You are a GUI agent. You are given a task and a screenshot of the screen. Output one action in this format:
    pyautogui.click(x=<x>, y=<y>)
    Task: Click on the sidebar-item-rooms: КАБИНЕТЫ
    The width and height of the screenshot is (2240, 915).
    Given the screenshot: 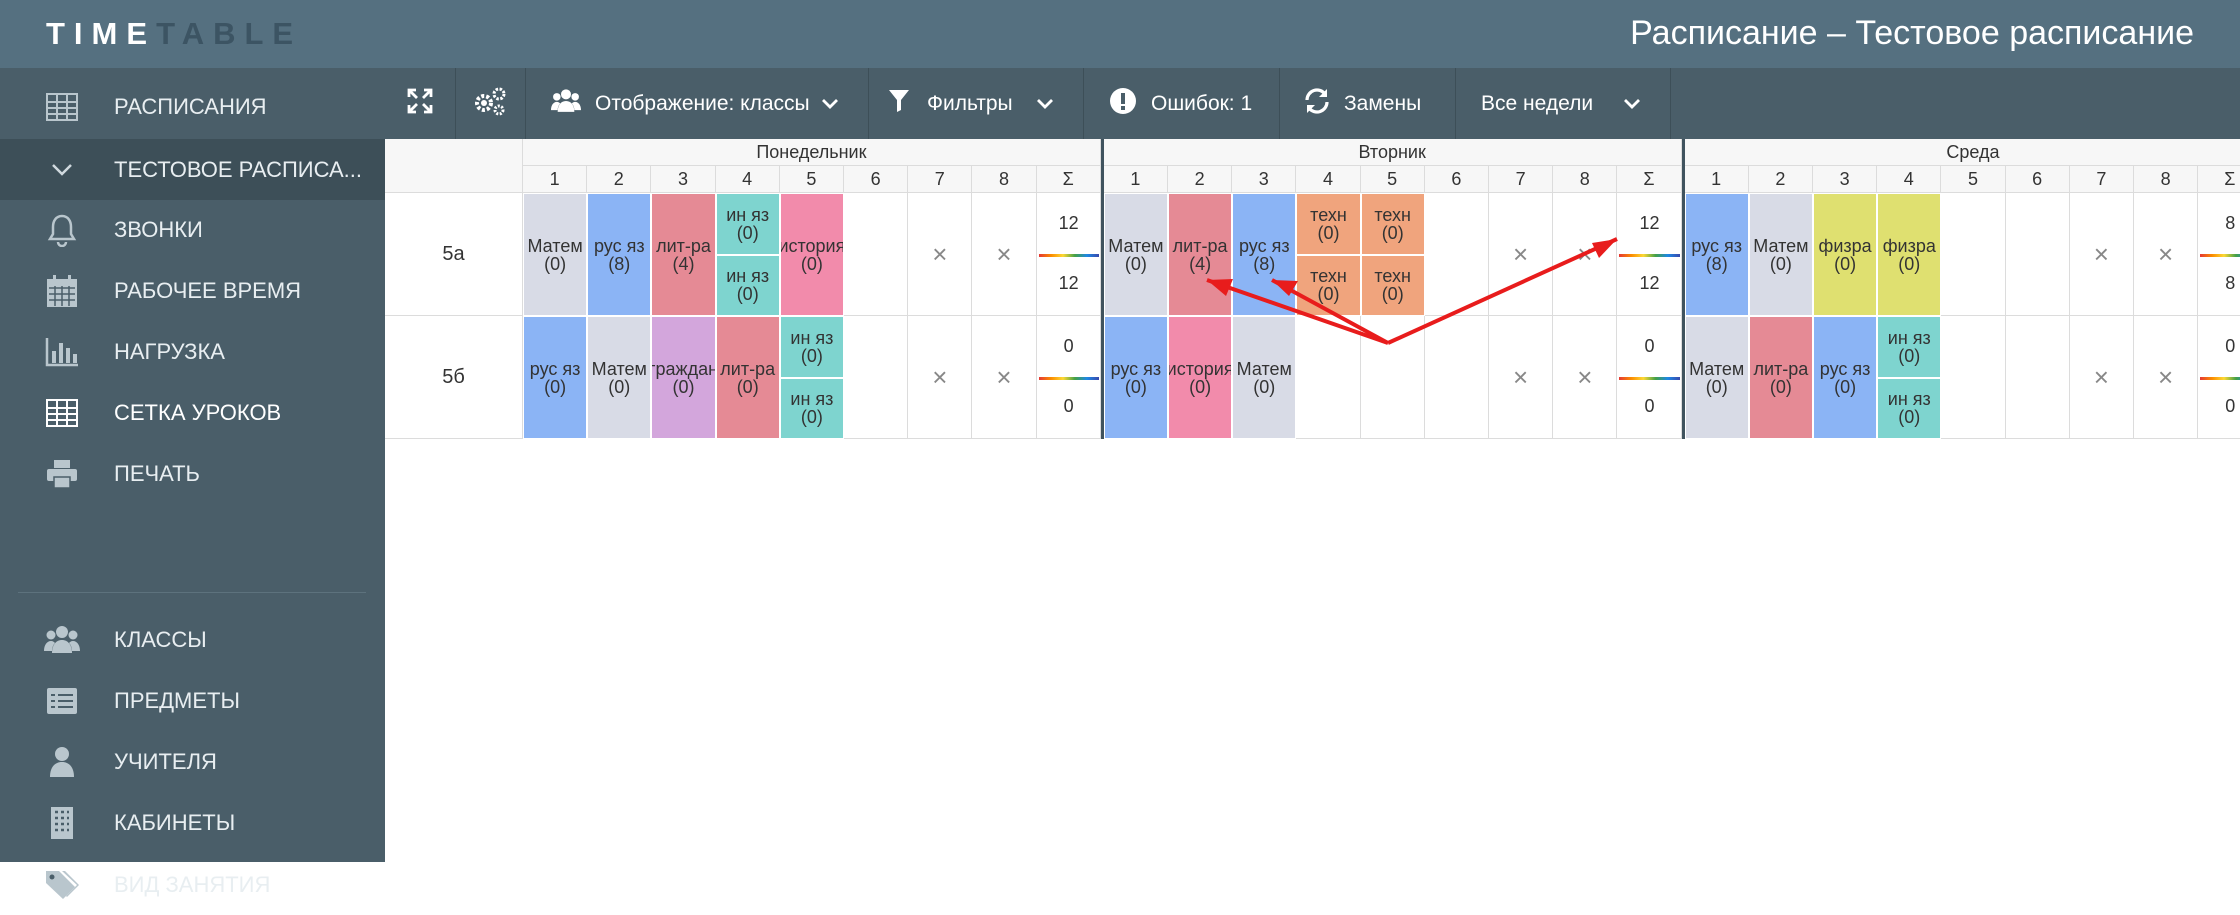 What is the action you would take?
    pyautogui.click(x=192, y=822)
    